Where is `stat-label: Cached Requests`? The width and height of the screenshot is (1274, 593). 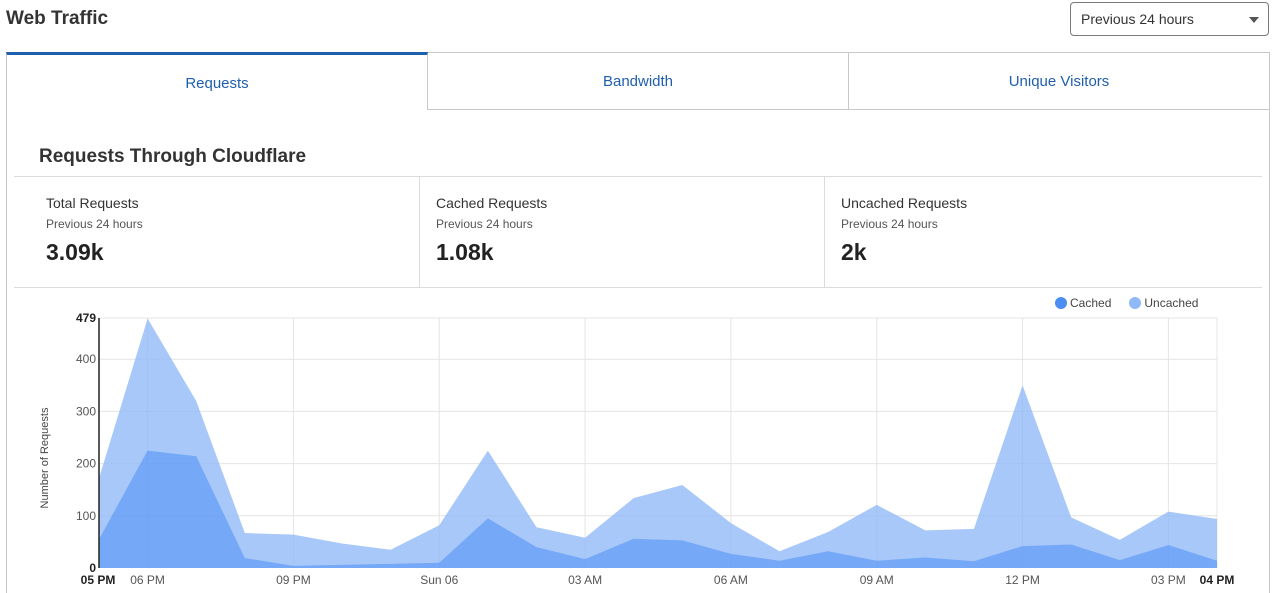 stat-label: Cached Requests is located at coordinates (492, 203).